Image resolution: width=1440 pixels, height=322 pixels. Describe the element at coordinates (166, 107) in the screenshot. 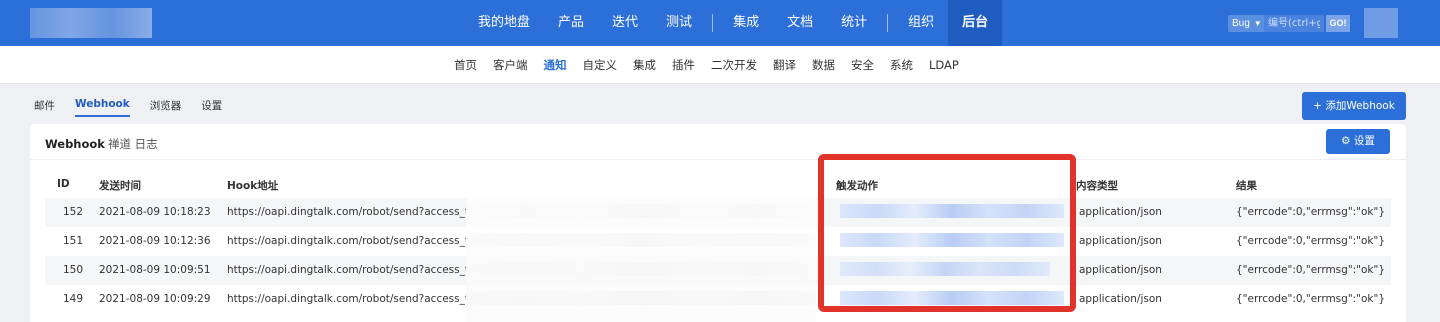

I see `tab-browser: 浏览器` at that location.